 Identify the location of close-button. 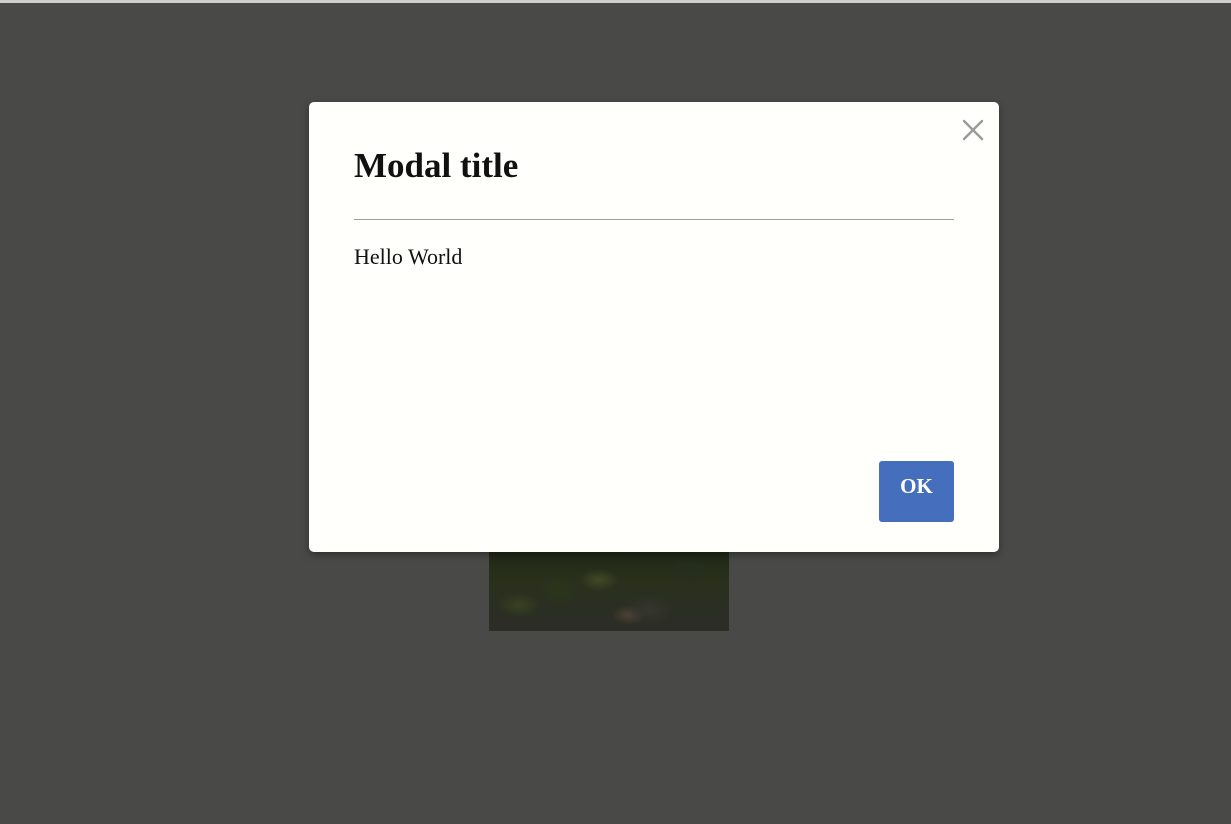
(973, 132).